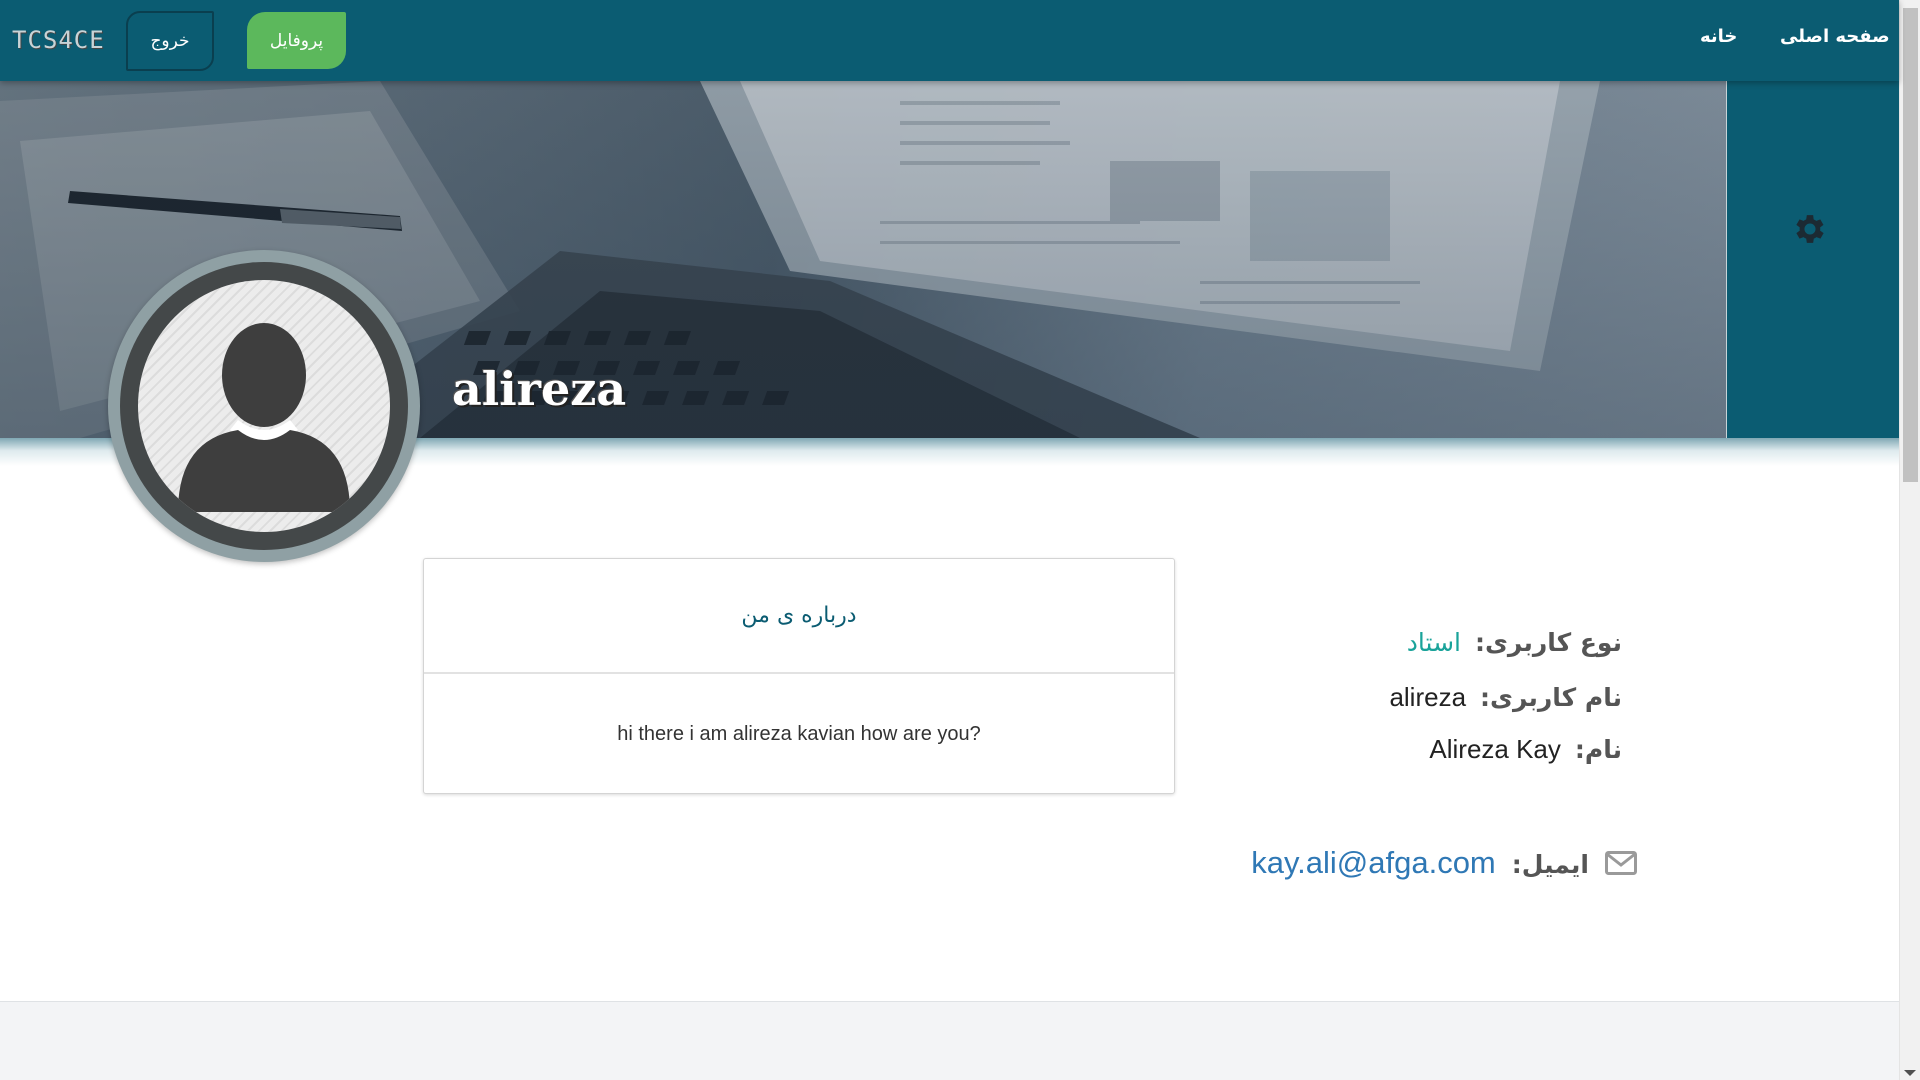 Image resolution: width=1920 pixels, height=1080 pixels. I want to click on vertical-scrollbar, so click(1909, 540).